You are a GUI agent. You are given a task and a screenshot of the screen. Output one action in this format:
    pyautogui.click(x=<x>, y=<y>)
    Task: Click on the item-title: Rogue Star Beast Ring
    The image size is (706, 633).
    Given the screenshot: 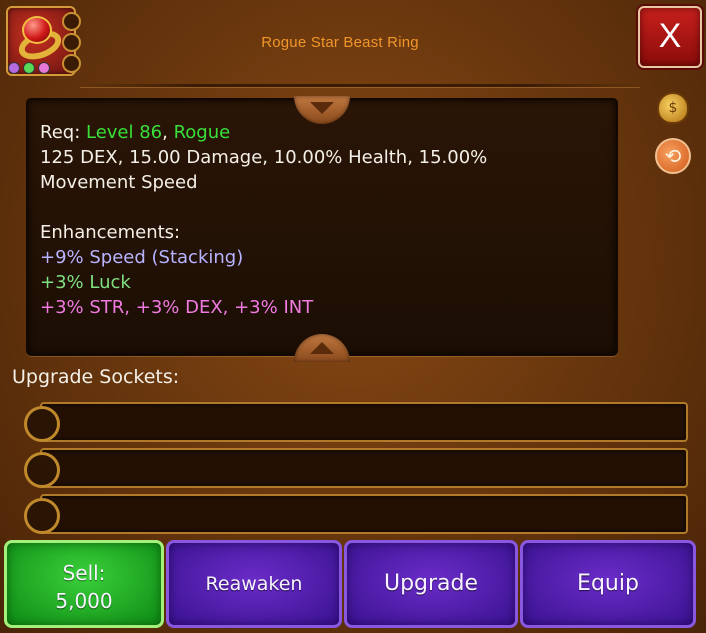 What is the action you would take?
    pyautogui.click(x=340, y=42)
    